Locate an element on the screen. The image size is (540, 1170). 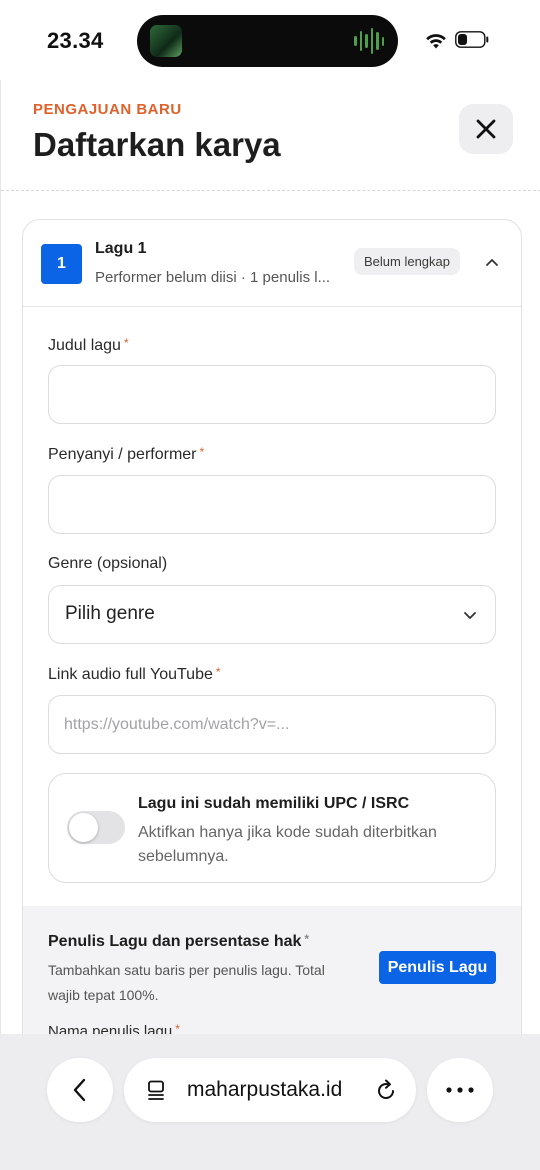
performer-input is located at coordinates (272, 504).